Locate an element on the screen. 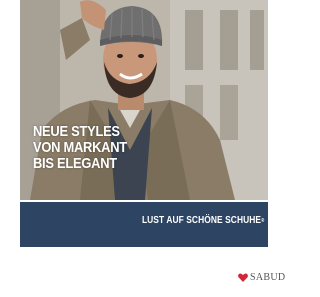 The image size is (320, 297). headline-line-1: NEUE STYLES is located at coordinates (76, 131).